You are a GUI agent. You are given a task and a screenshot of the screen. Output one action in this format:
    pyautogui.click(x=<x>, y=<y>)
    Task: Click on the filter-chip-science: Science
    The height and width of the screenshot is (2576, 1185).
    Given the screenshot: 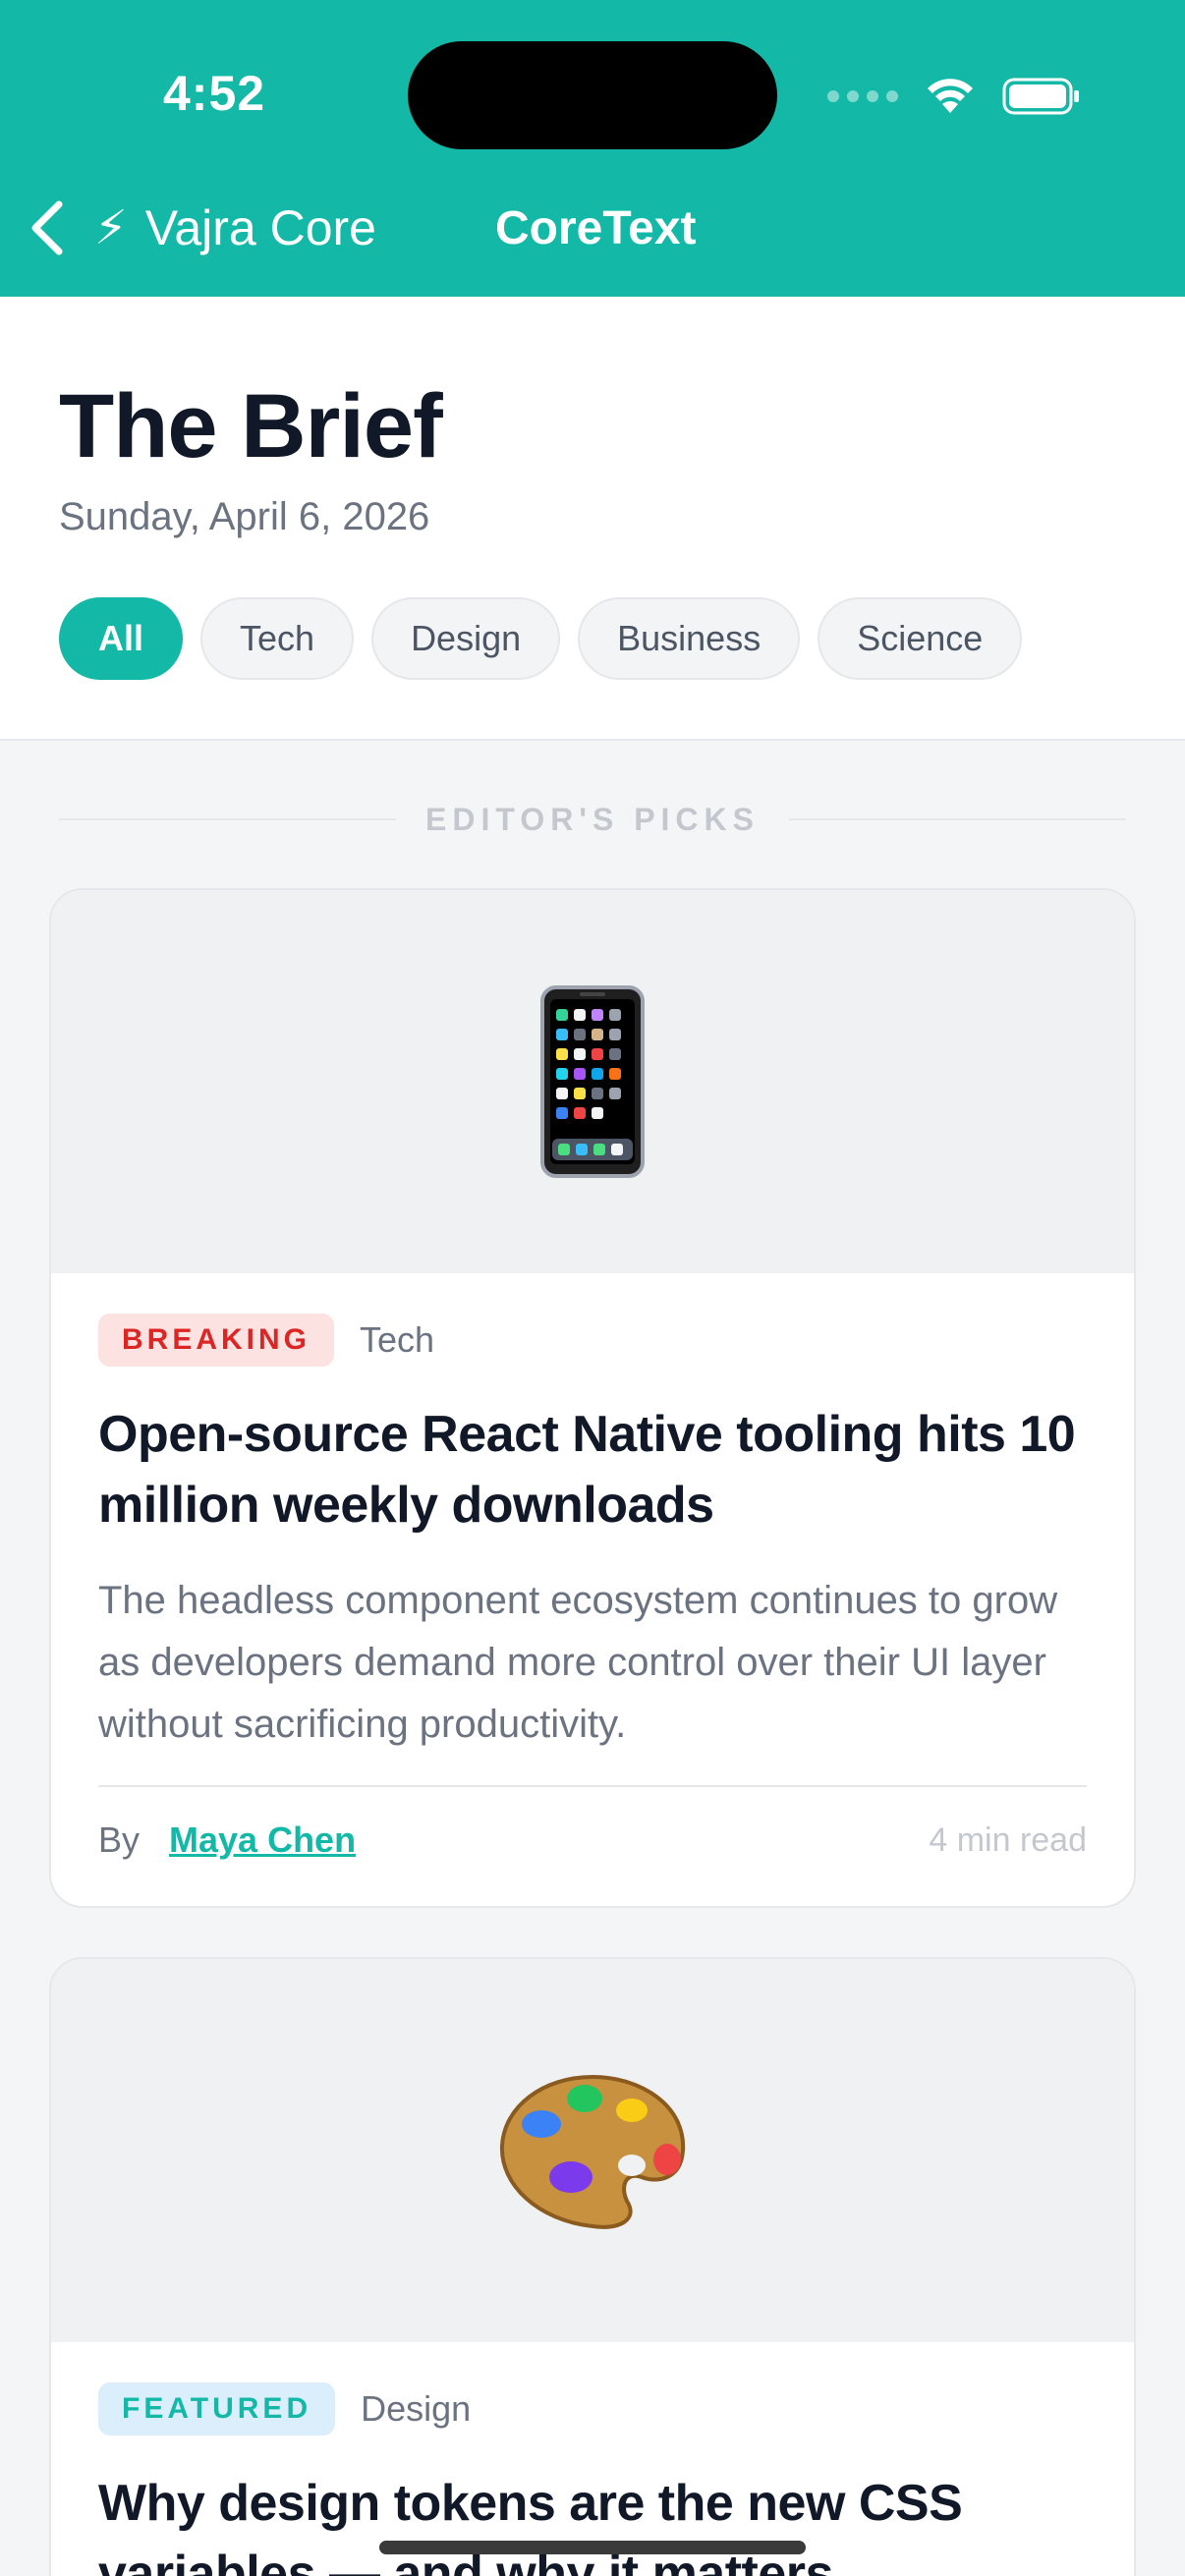 What is the action you would take?
    pyautogui.click(x=921, y=638)
    